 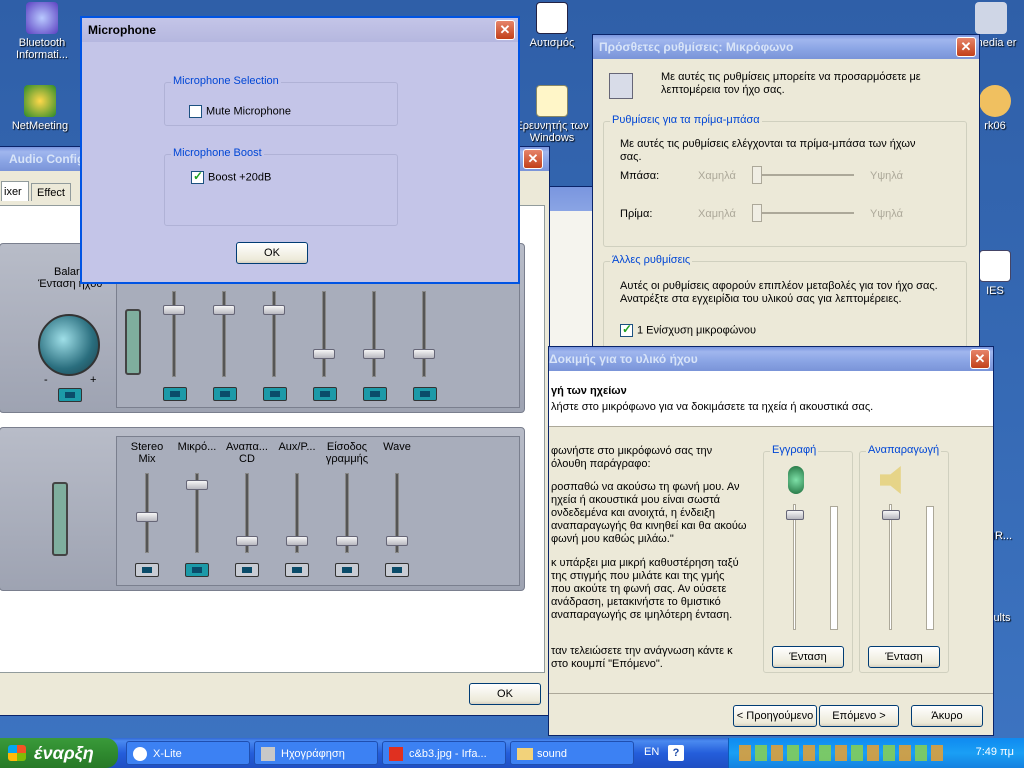 What do you see at coordinates (676, 753) in the screenshot?
I see `help-icon: ?` at bounding box center [676, 753].